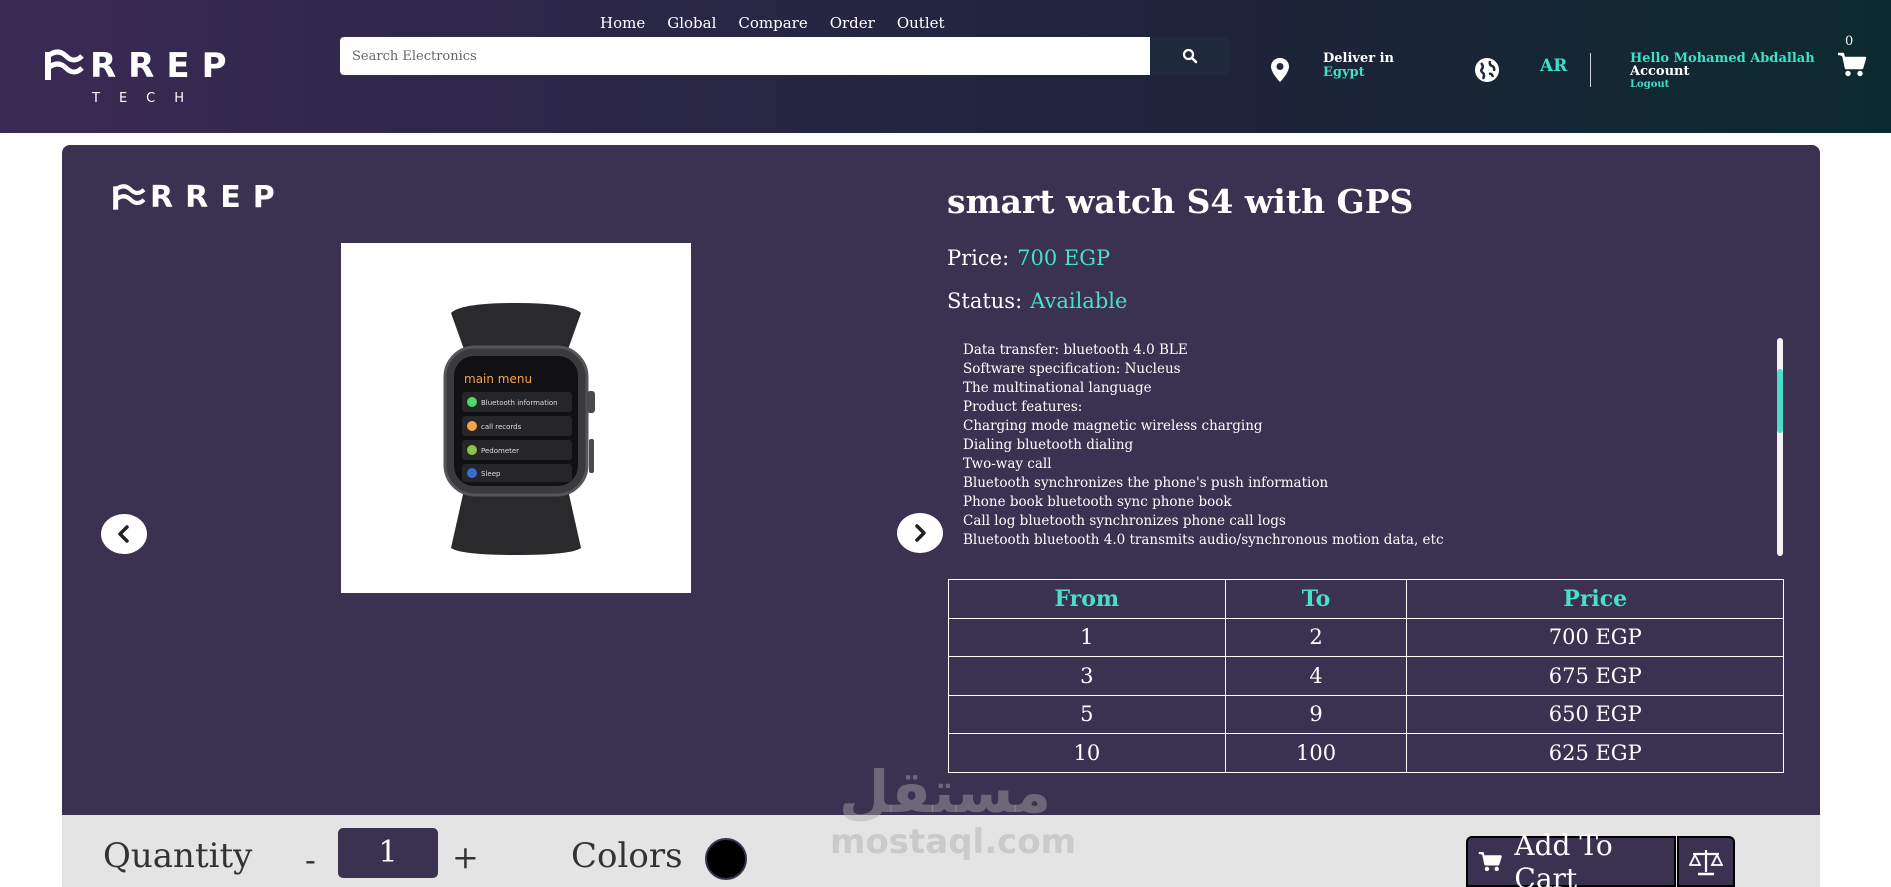  I want to click on nav-home: Home, so click(622, 23).